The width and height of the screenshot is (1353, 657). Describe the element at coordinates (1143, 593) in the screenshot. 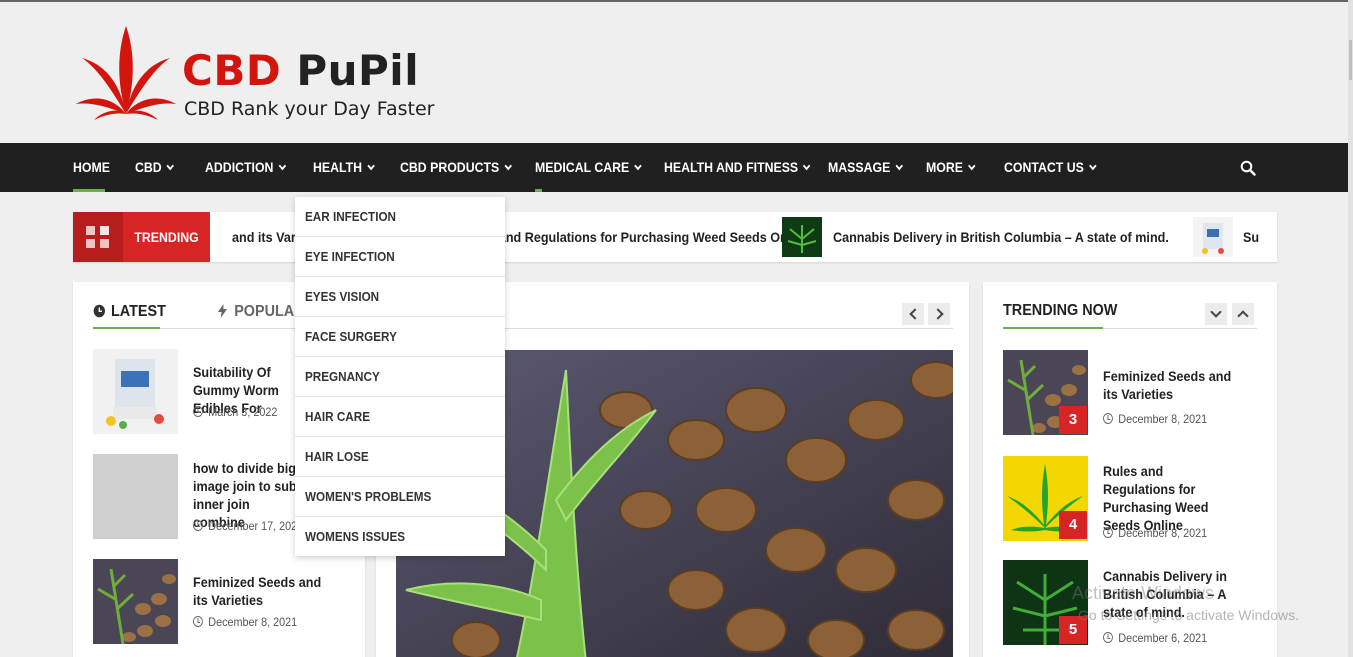

I see `activate-windows-title: Activate Windows` at that location.